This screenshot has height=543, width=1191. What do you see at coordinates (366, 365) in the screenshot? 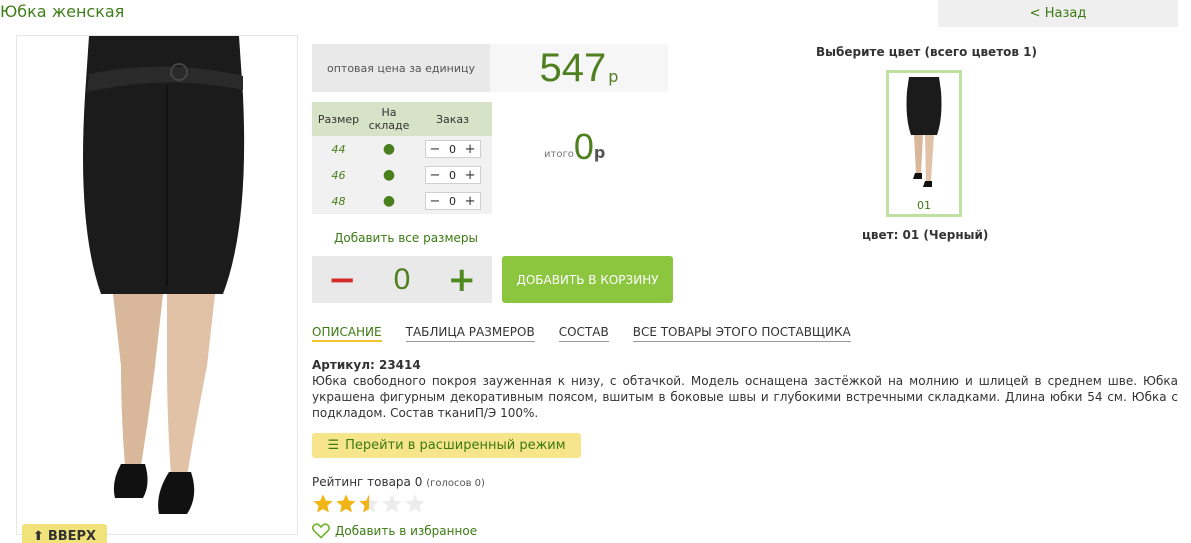
I see `article-number: Артикул: 23414` at bounding box center [366, 365].